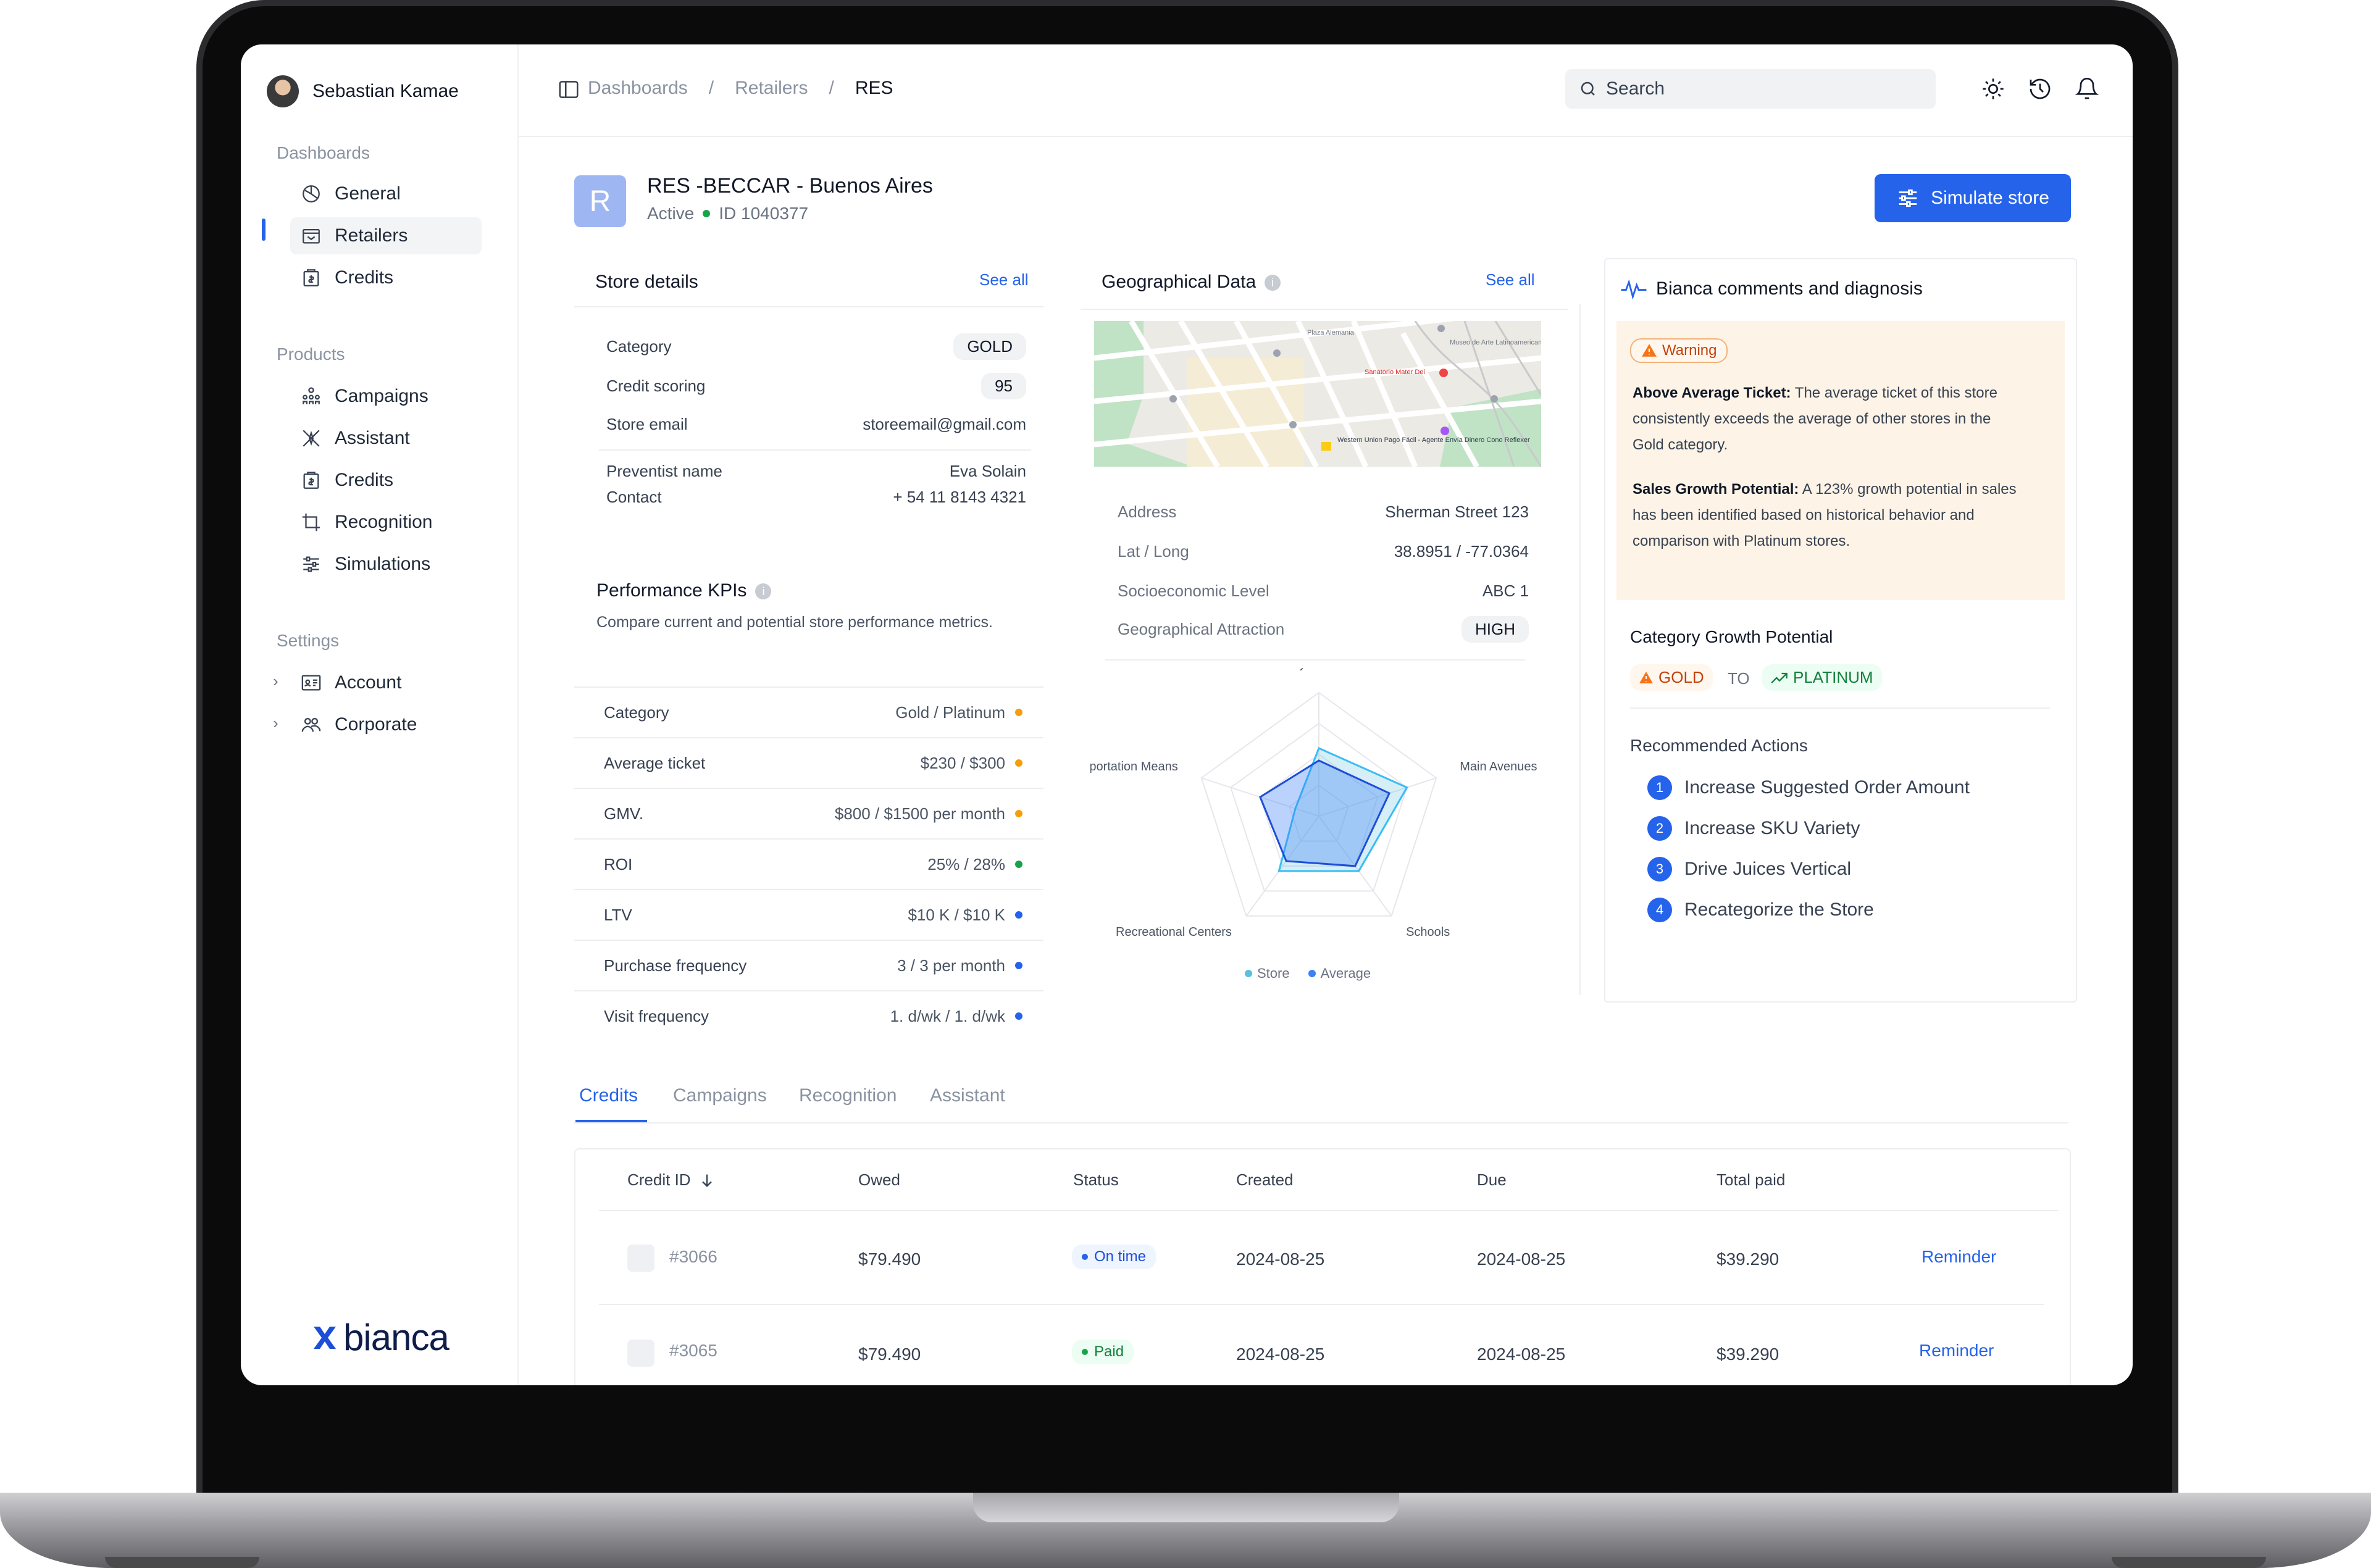  Describe the element at coordinates (808, 1015) in the screenshot. I see `kpi-row: Visit frequency 1. d/wk / 1. d/wk` at that location.